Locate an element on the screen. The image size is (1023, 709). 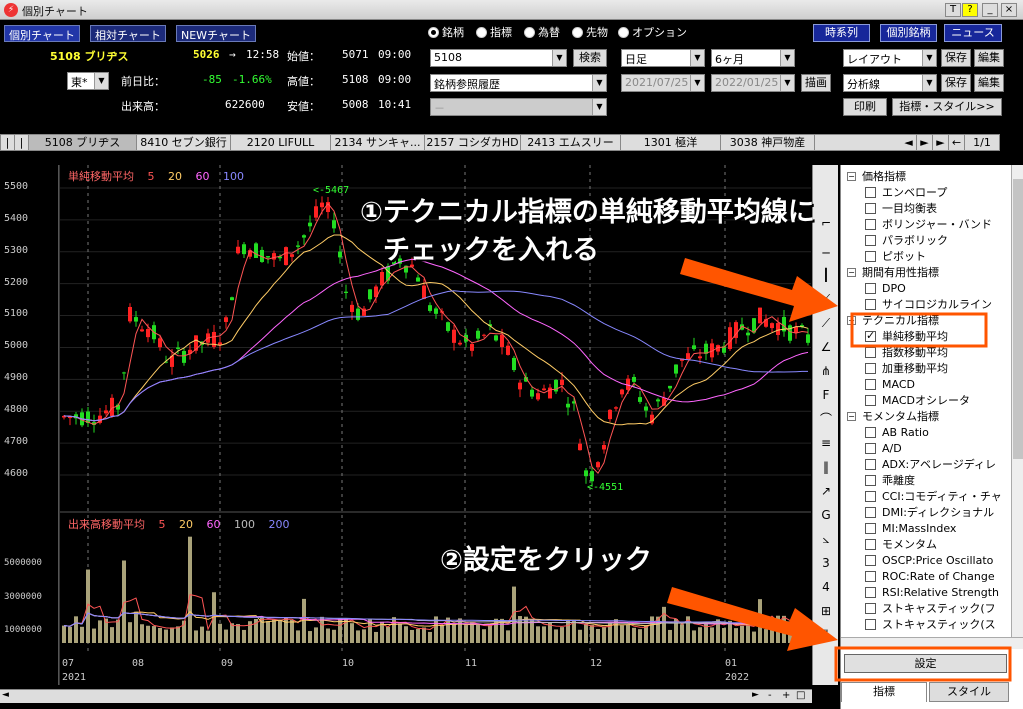
draw-button: 描画 is located at coordinates (816, 83).